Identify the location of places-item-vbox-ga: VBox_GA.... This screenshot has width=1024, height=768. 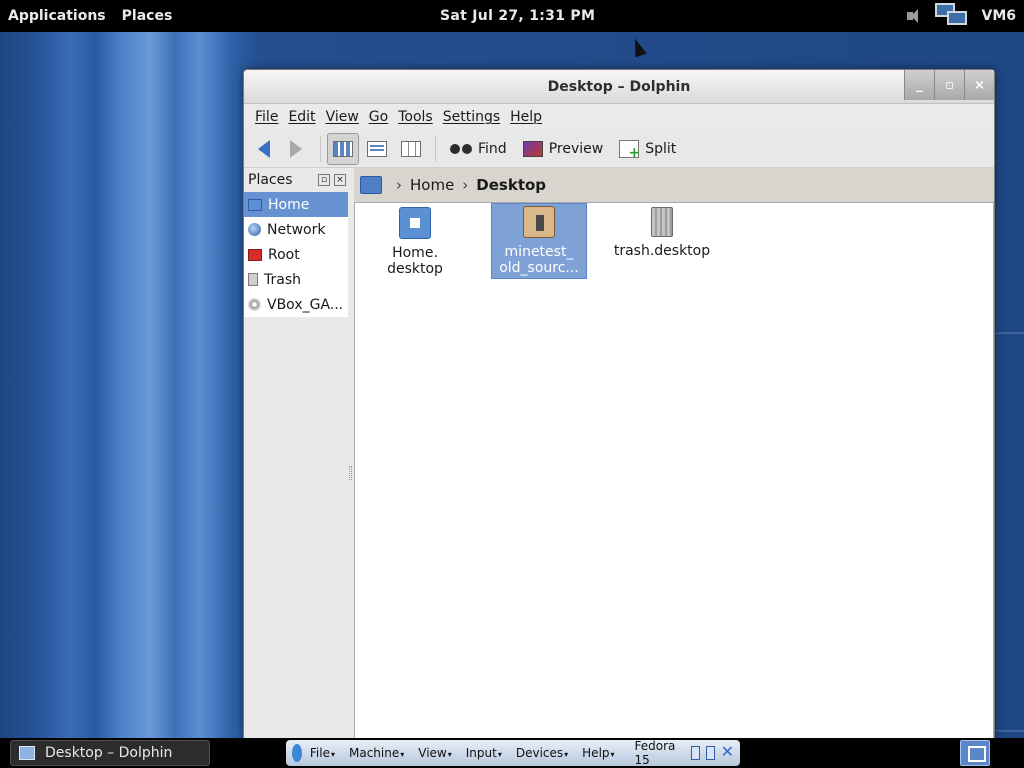
(296, 304).